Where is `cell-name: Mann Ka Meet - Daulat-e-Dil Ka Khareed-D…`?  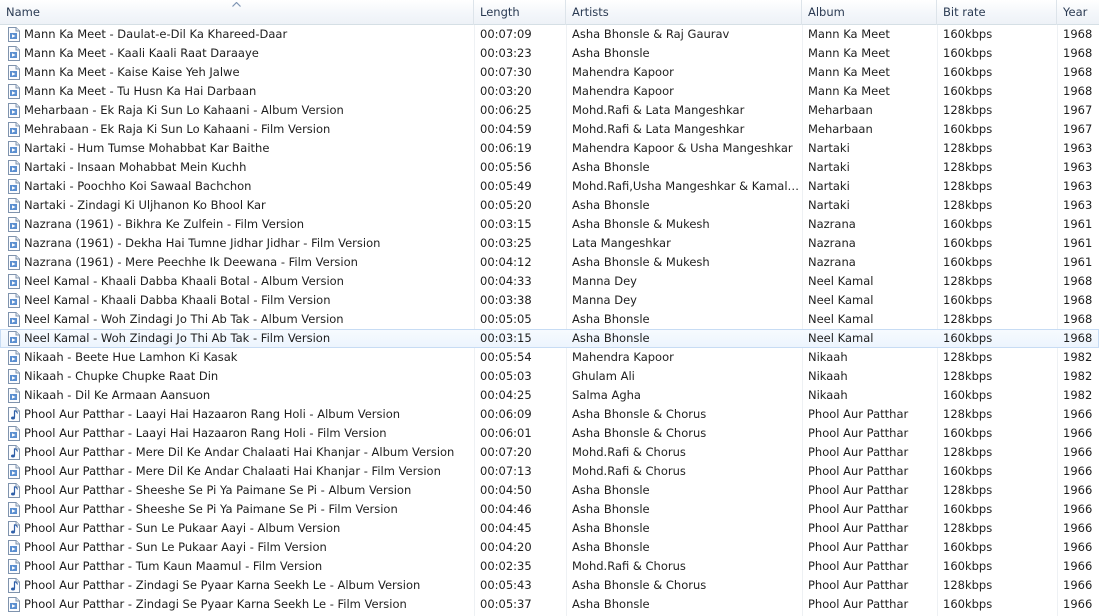
cell-name: Mann Ka Meet - Daulat-e-Dil Ka Khareed-D… is located at coordinates (248, 34).